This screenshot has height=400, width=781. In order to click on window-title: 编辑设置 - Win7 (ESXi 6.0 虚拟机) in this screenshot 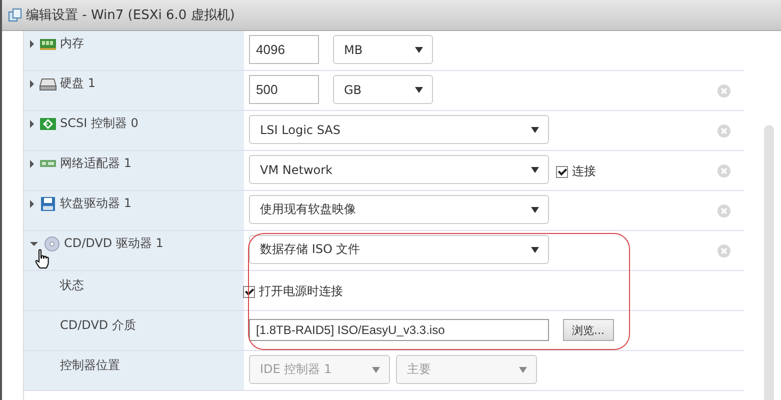, I will do `click(130, 15)`.